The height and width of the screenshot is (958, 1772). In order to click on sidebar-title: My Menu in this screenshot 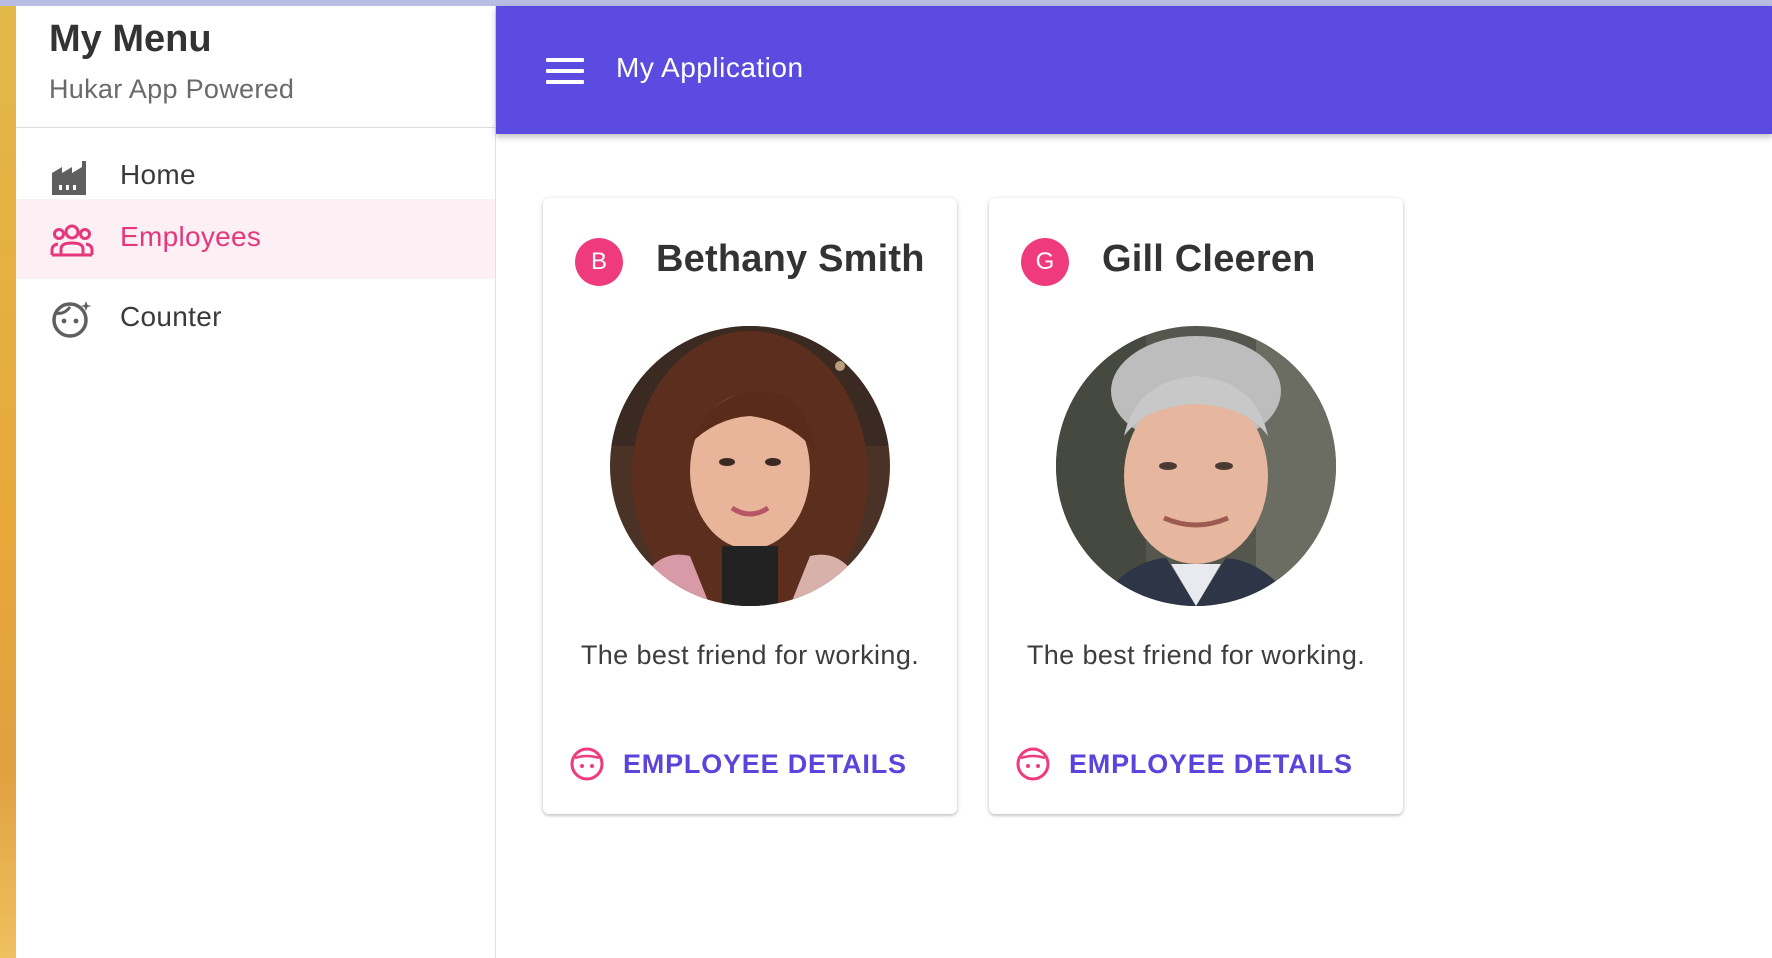, I will do `click(130, 39)`.